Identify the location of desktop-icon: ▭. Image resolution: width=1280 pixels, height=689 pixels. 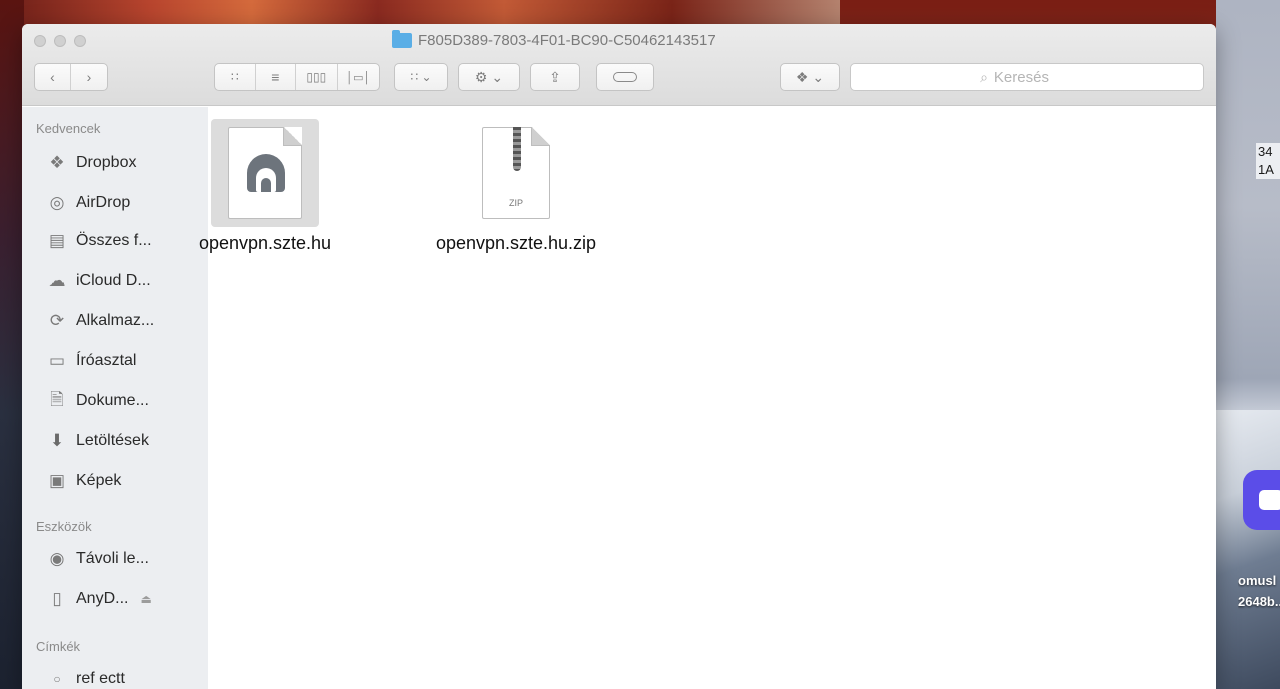
(57, 360).